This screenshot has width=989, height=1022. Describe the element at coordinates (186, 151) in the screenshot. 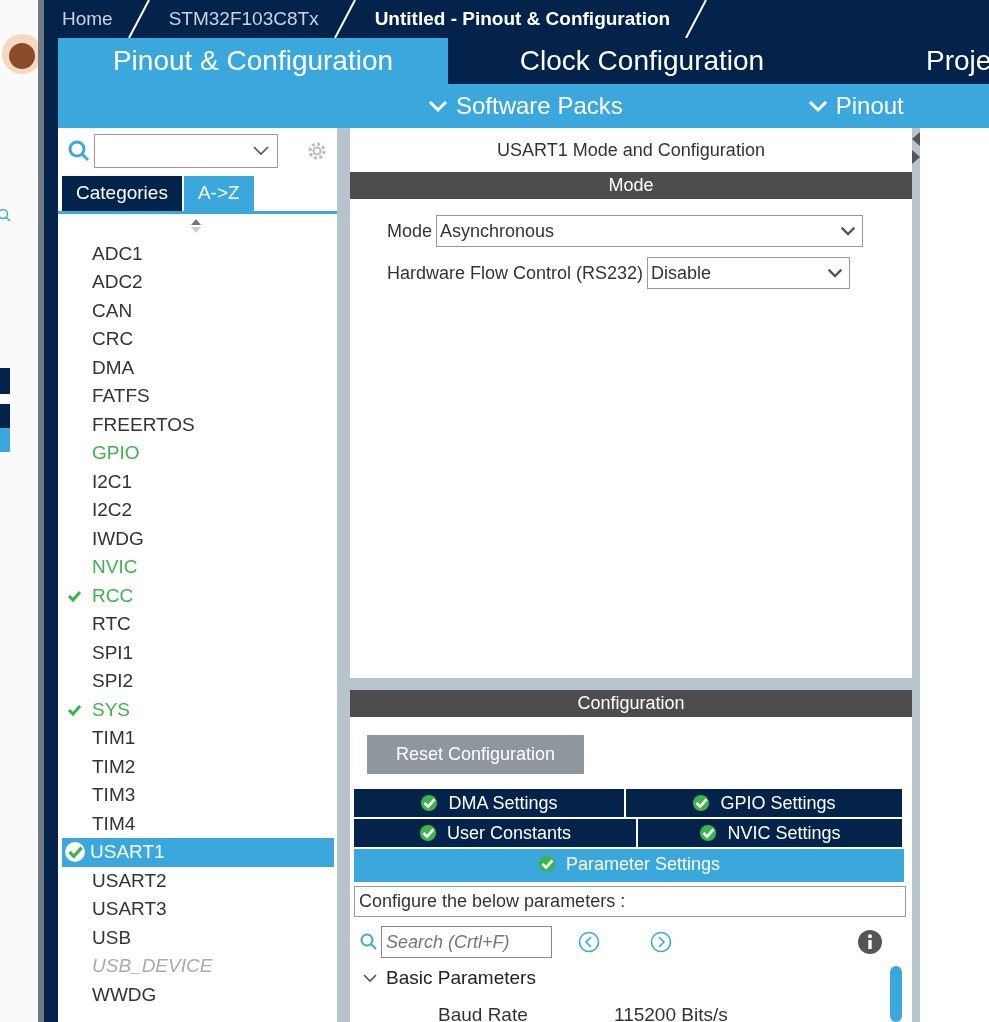

I see `search-dropdown` at that location.